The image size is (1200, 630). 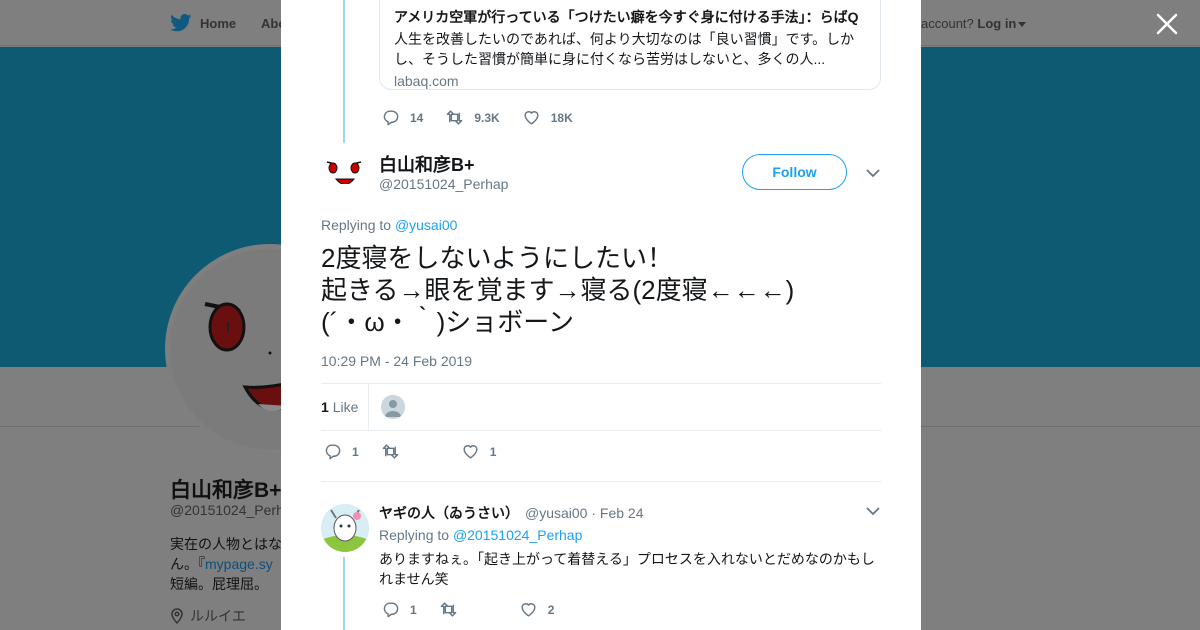 What do you see at coordinates (551, 609) in the screenshot?
I see `like-count: 2` at bounding box center [551, 609].